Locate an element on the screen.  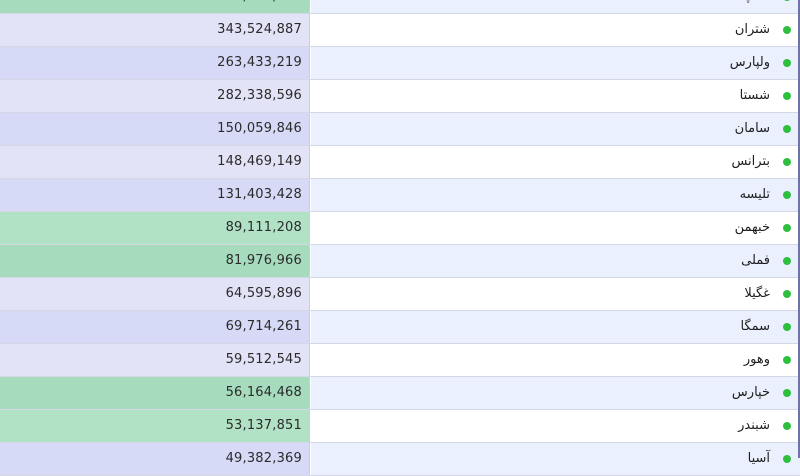
table-row: 56,164,468 خپارس is located at coordinates (400, 393).